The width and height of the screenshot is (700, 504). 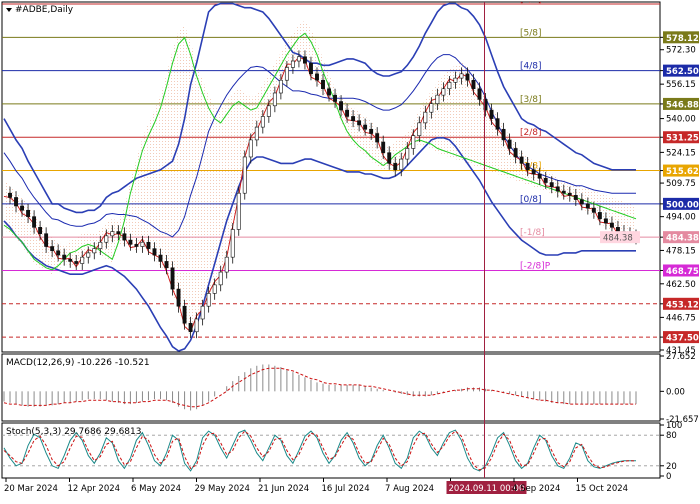 I want to click on murrey-level-label: [3/8], so click(x=531, y=100).